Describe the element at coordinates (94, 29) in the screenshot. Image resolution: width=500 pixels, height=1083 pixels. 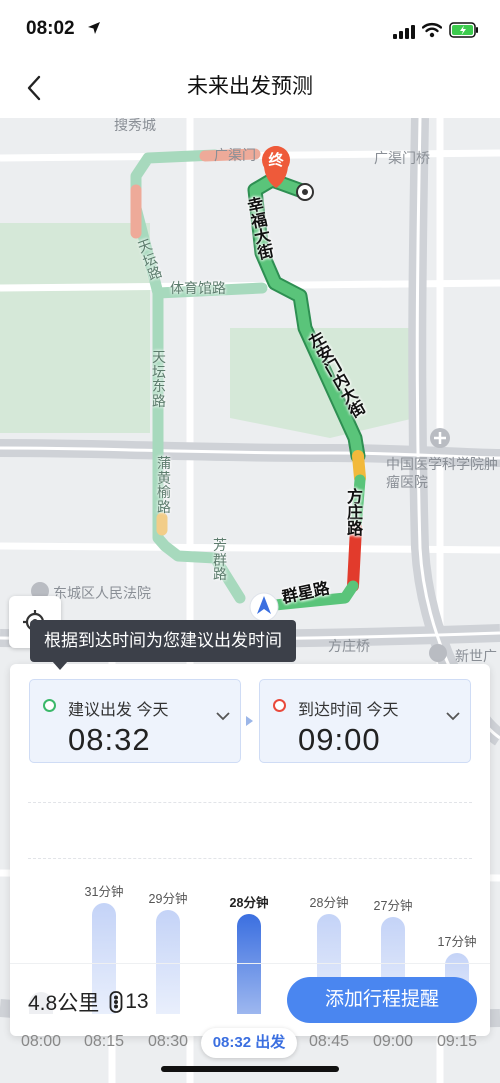
I see `location-arrow-icon` at that location.